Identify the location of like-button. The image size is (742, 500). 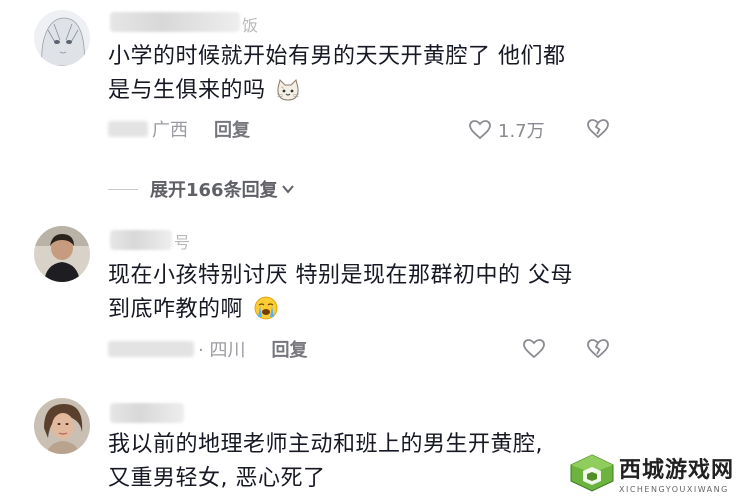
(534, 349).